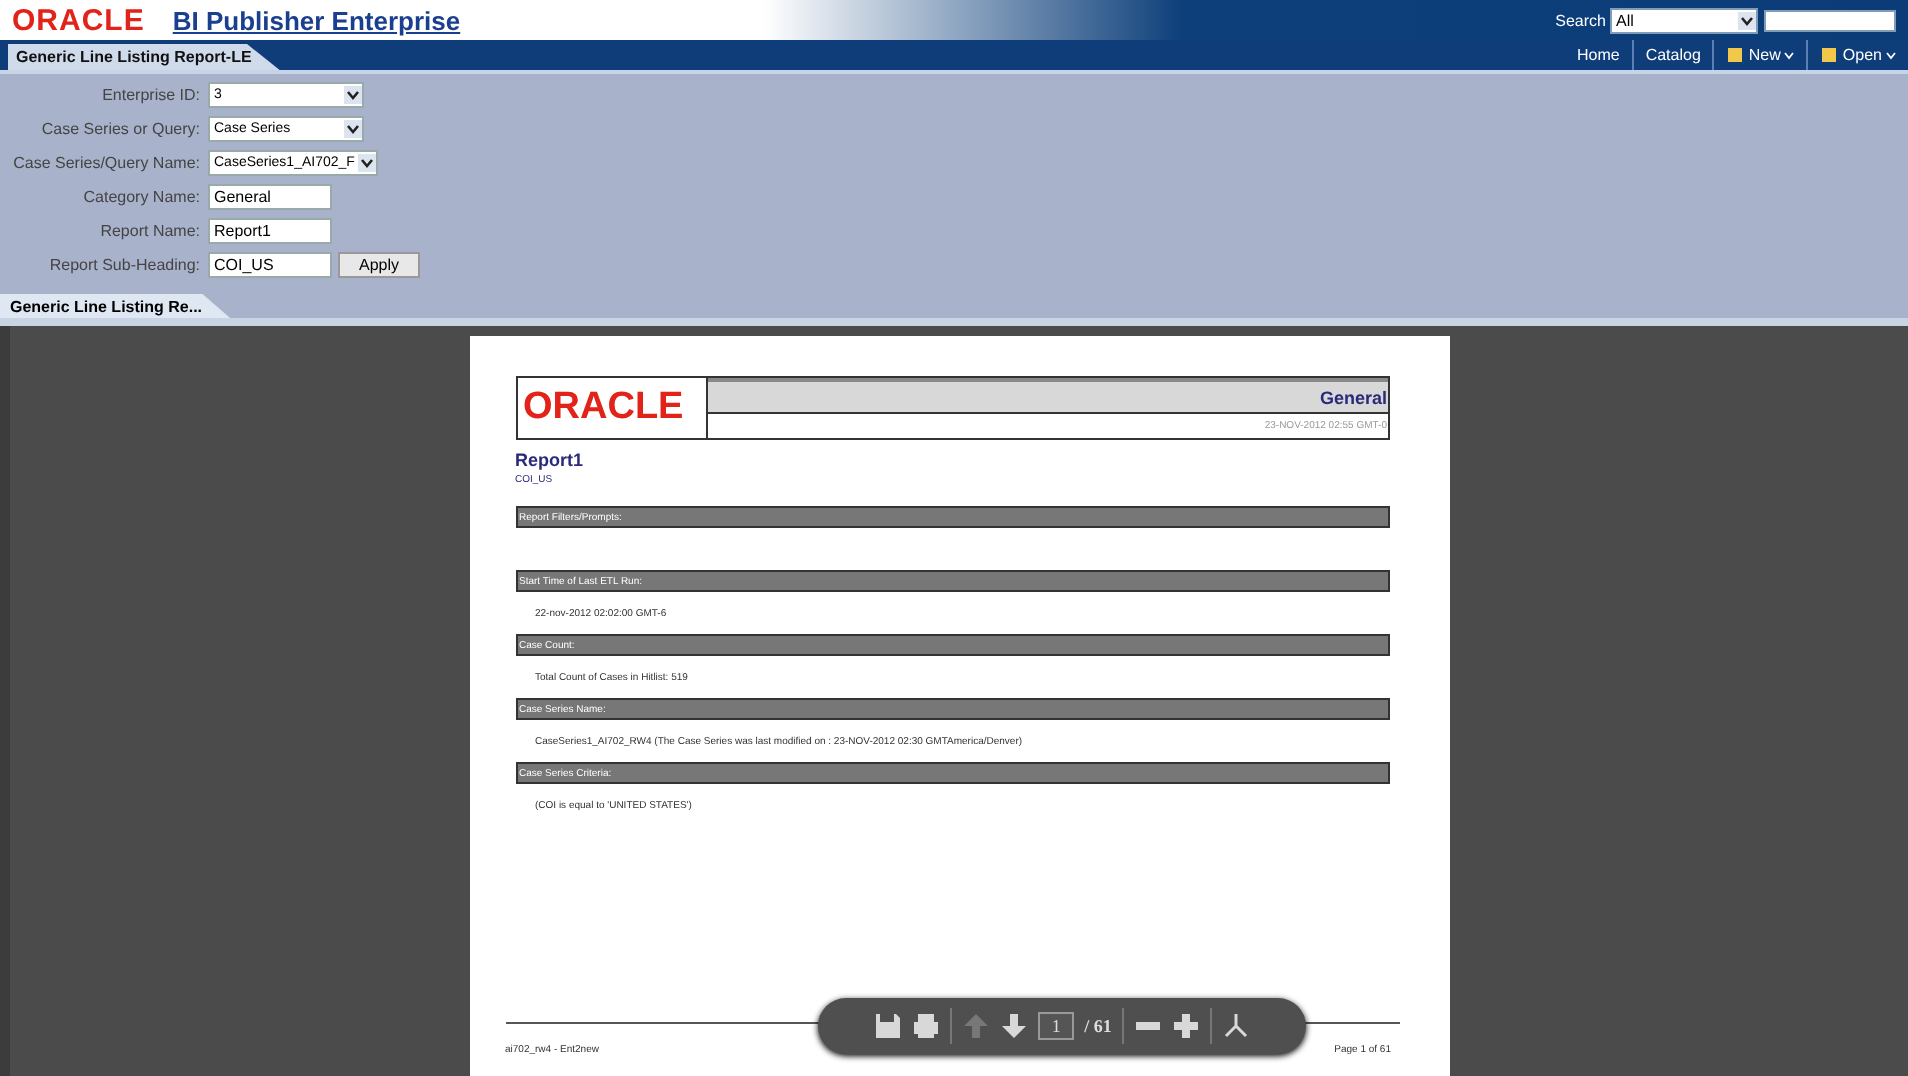  I want to click on parameter-field: General, so click(270, 197).